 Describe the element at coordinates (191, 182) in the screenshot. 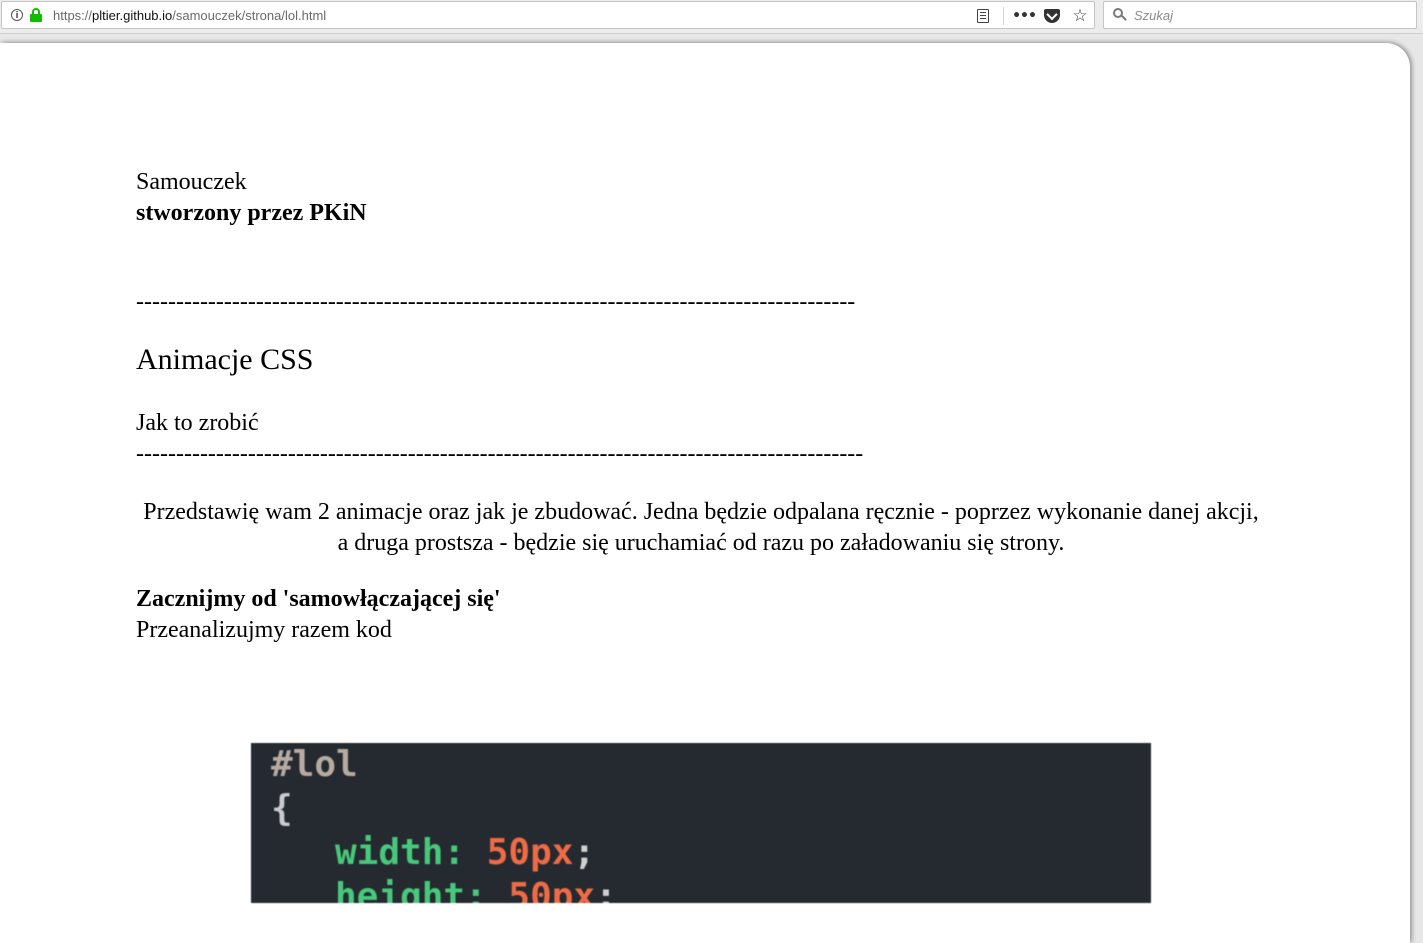

I see `brand-title: Samouczek` at that location.